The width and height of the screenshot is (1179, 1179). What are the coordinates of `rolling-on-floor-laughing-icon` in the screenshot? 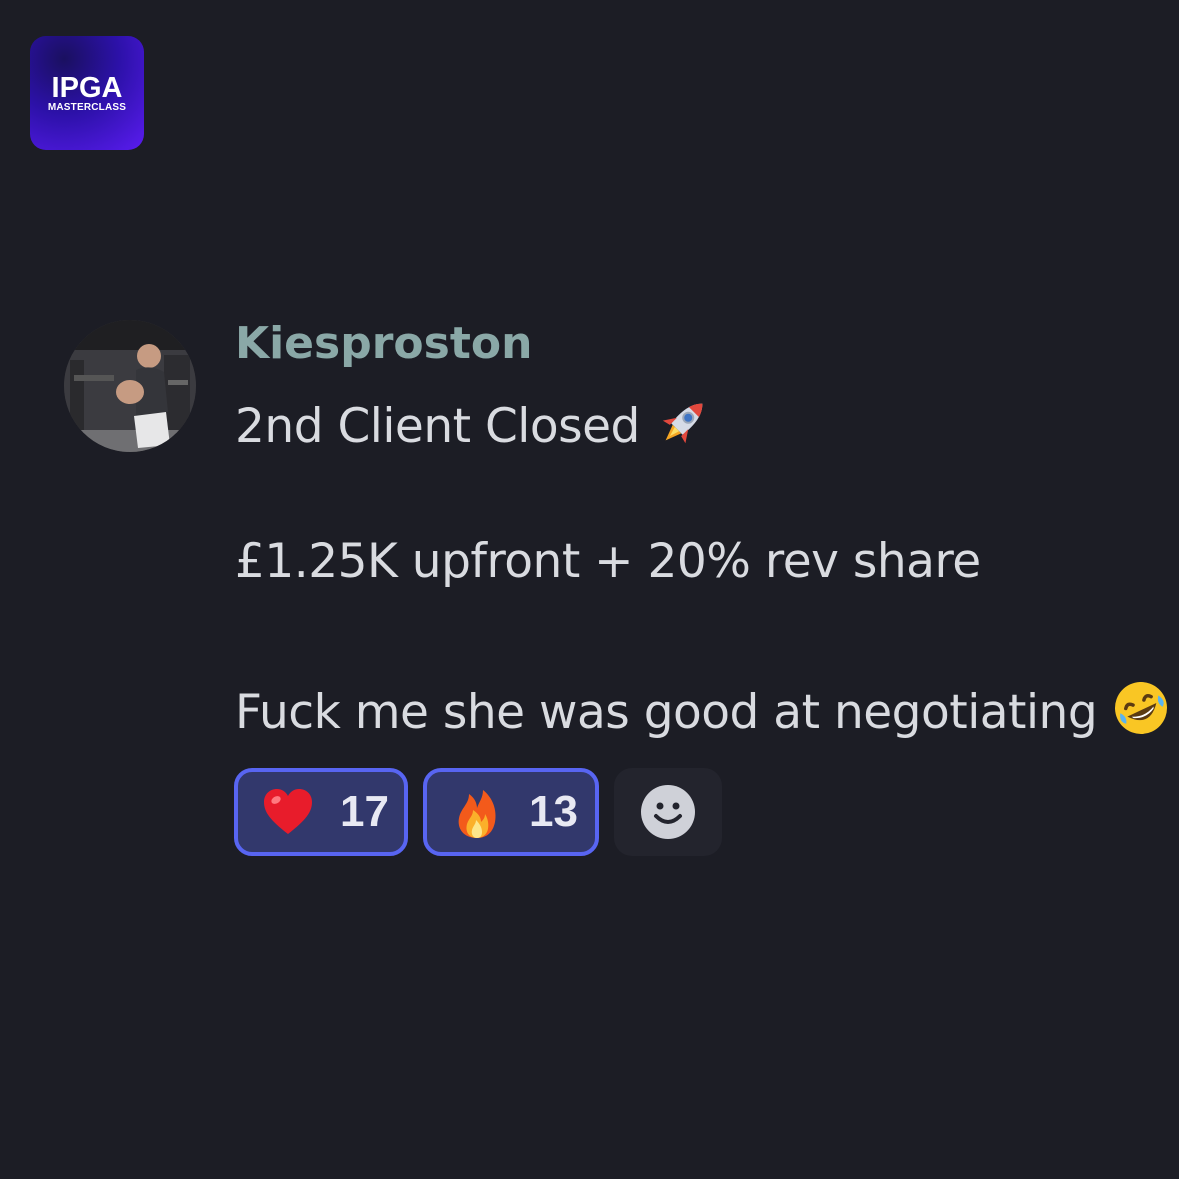 It's located at (1141, 715).